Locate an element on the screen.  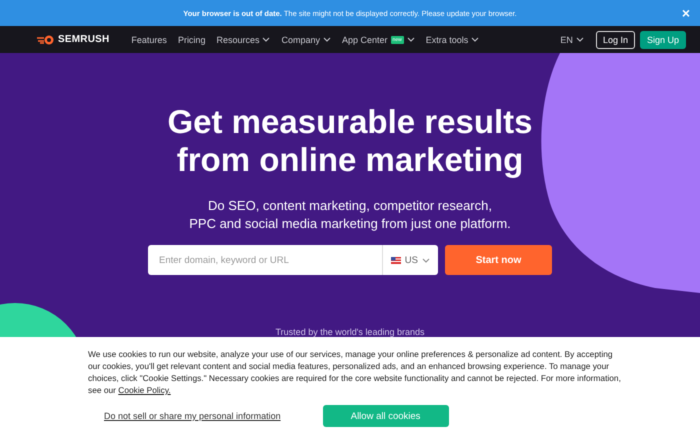
logo-text: SEMRUSH is located at coordinates (84, 39).